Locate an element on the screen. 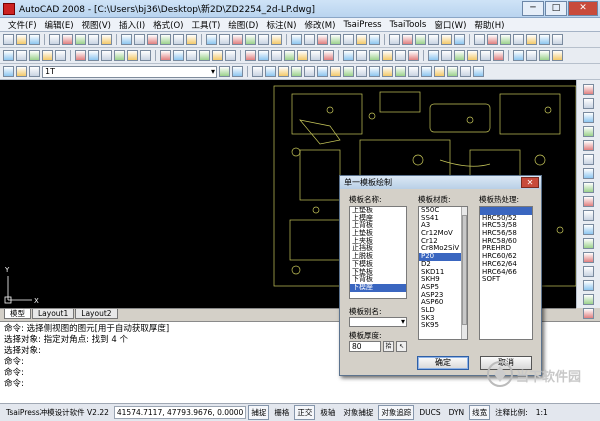  layer-bulb-icon is located at coordinates (21, 71).